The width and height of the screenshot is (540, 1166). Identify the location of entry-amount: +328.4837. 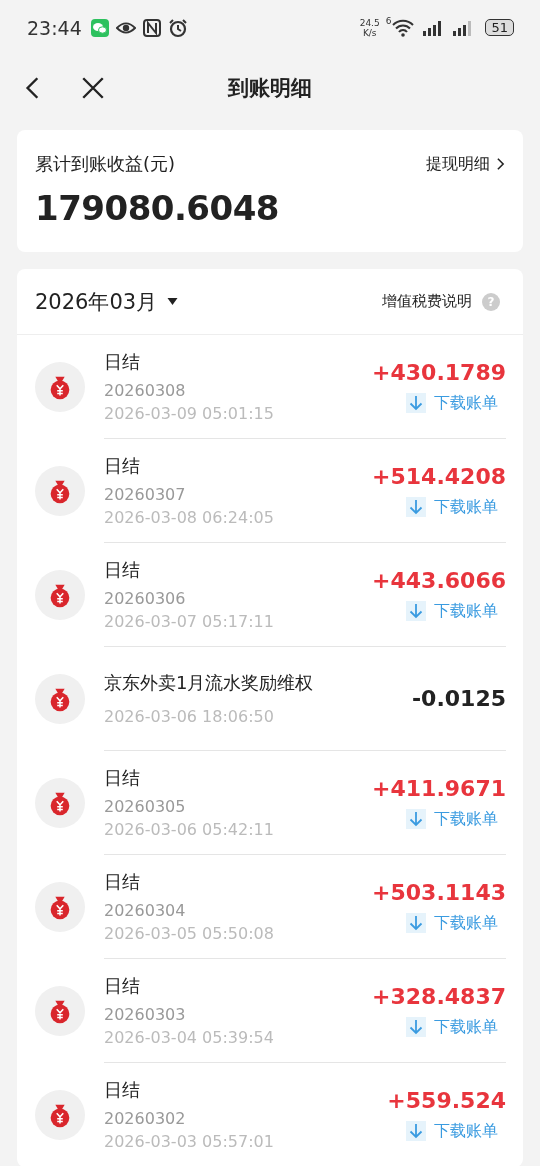
(439, 996).